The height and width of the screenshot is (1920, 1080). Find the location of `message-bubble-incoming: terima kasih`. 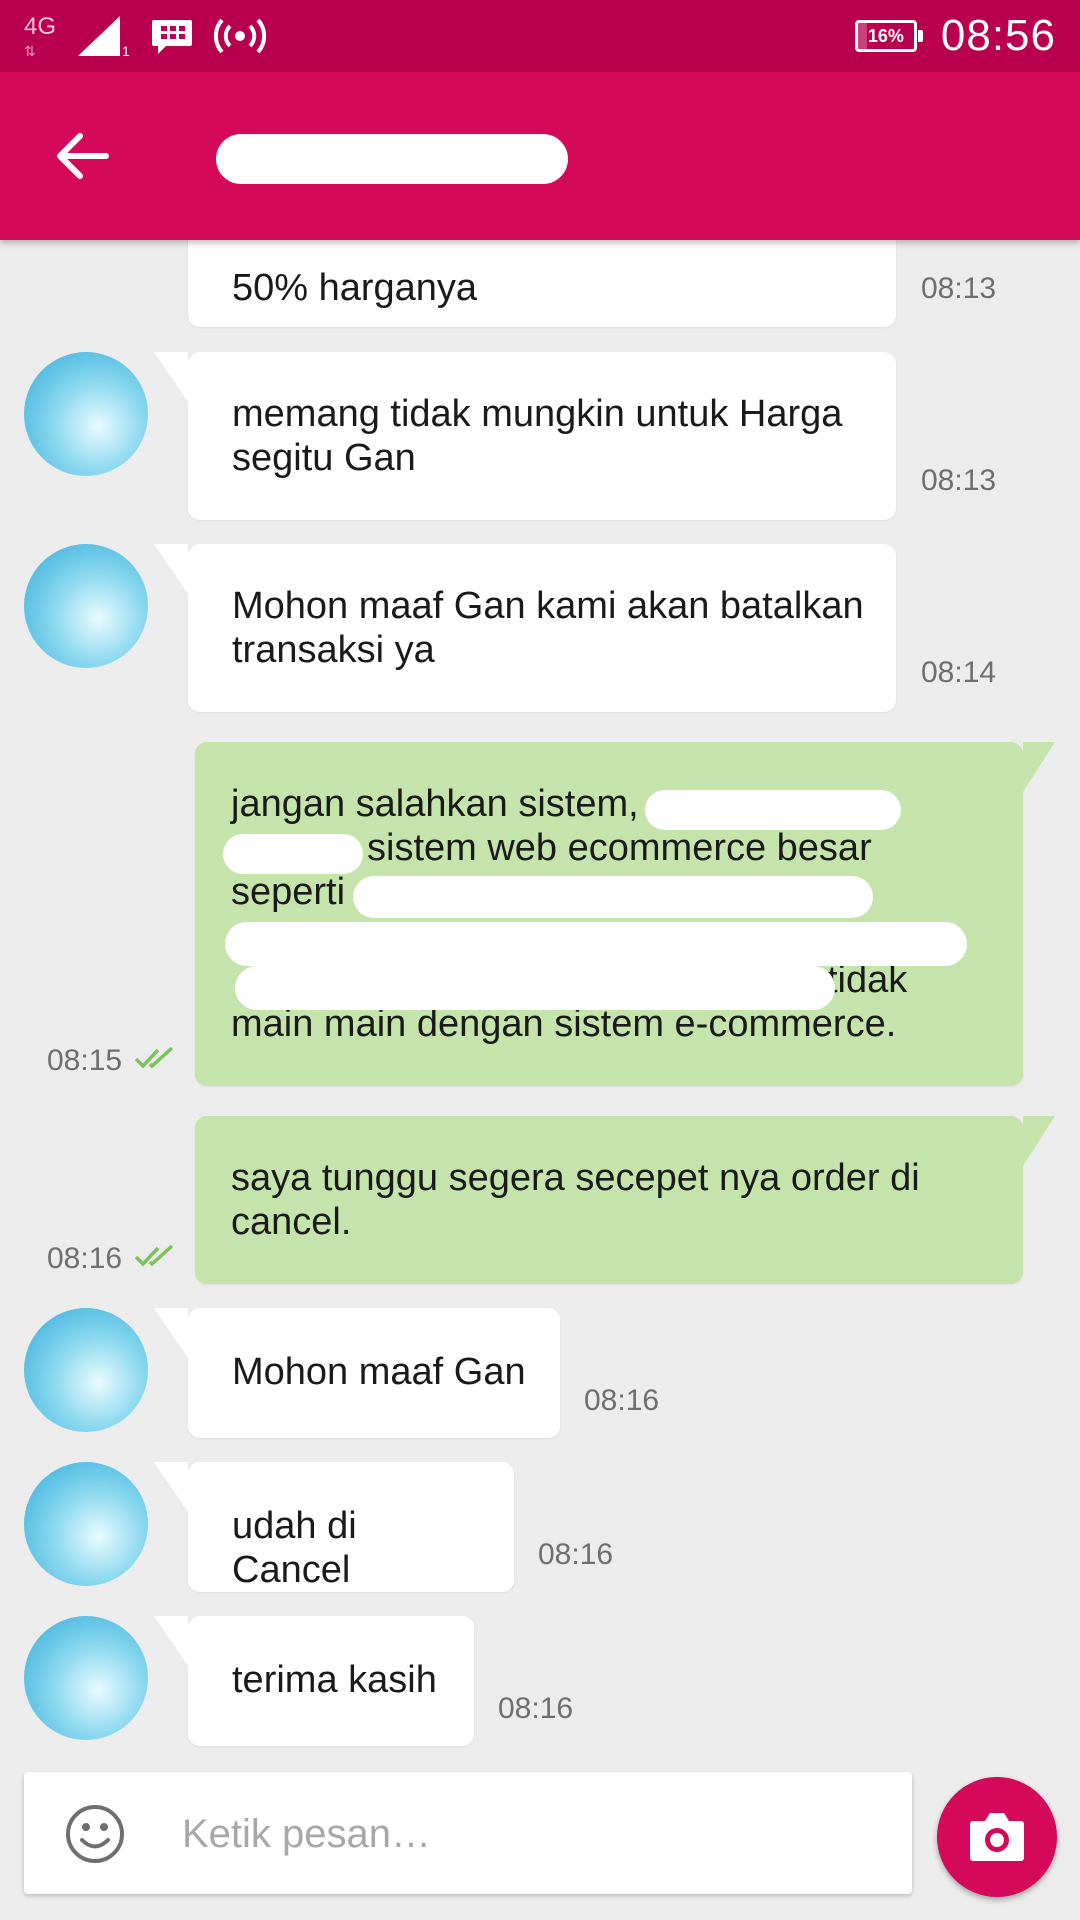

message-bubble-incoming: terima kasih is located at coordinates (314, 1681).